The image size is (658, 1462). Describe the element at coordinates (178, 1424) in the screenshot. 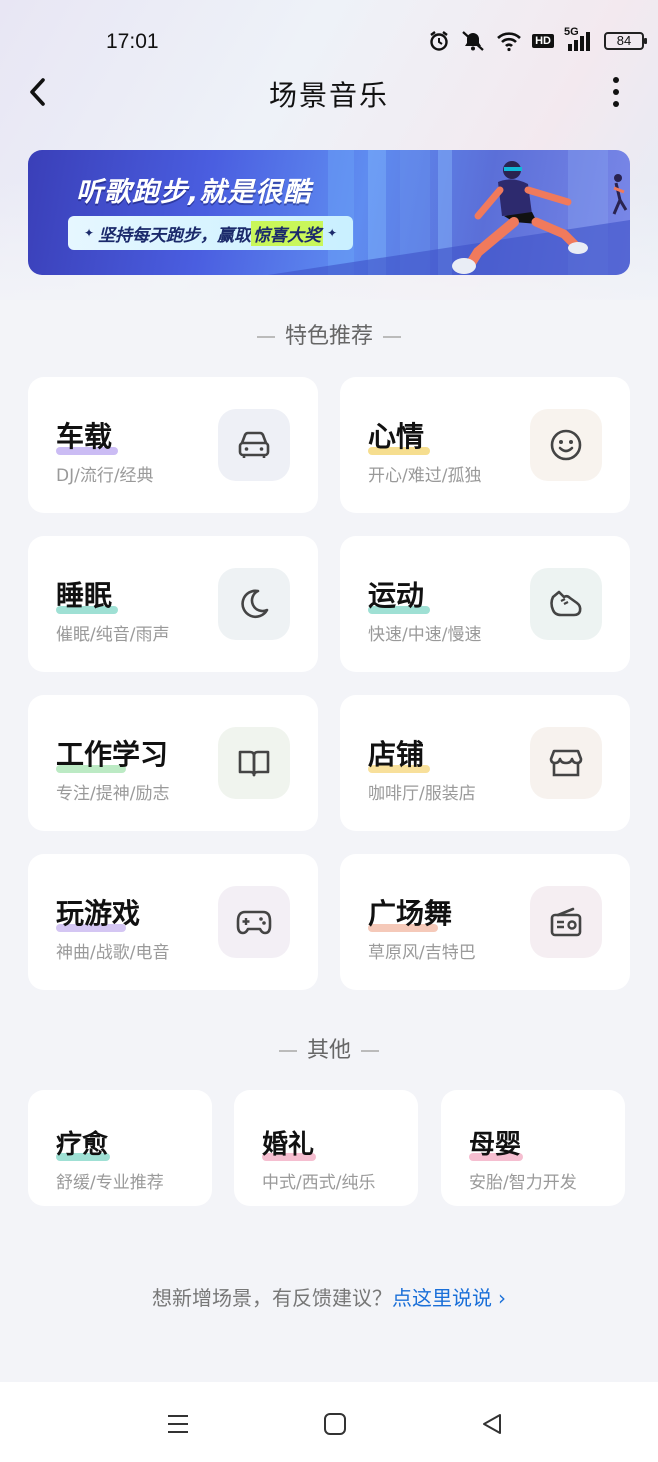

I see `menu-icon` at that location.